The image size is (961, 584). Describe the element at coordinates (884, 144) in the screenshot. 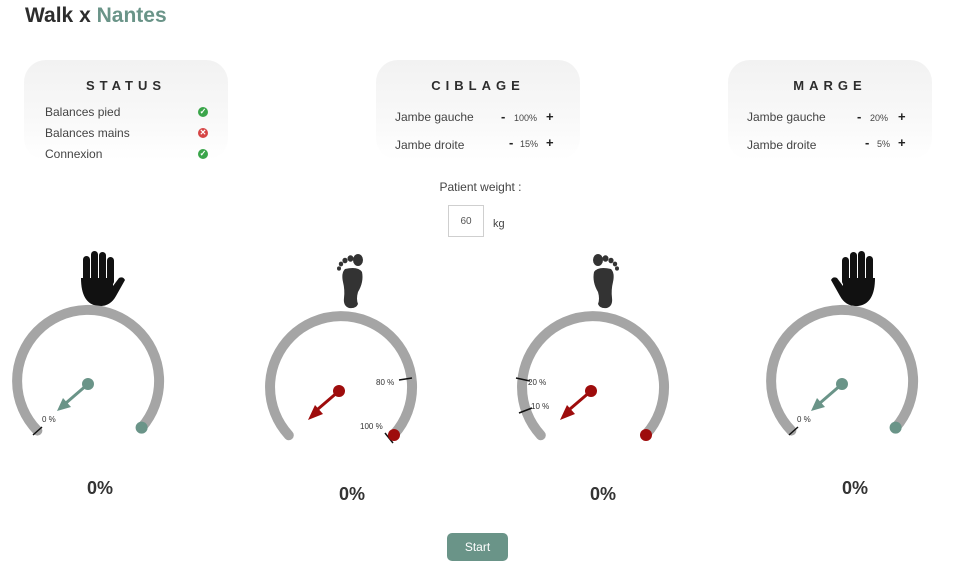

I see `marge-droite-value: 5%` at that location.